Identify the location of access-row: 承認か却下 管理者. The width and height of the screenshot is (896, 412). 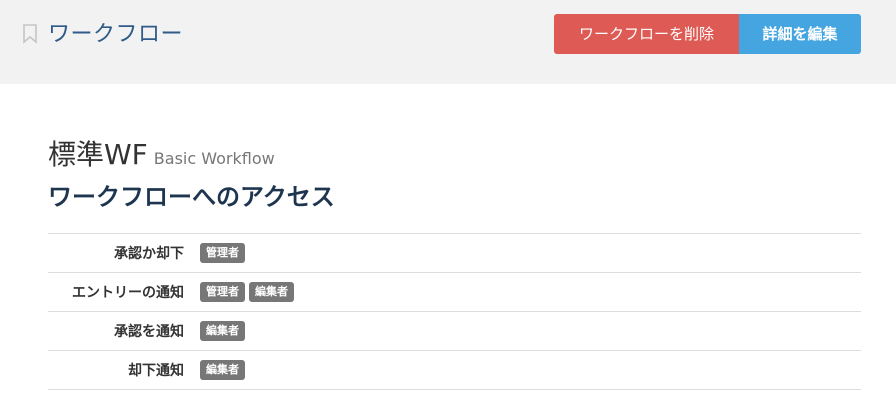
(454, 253).